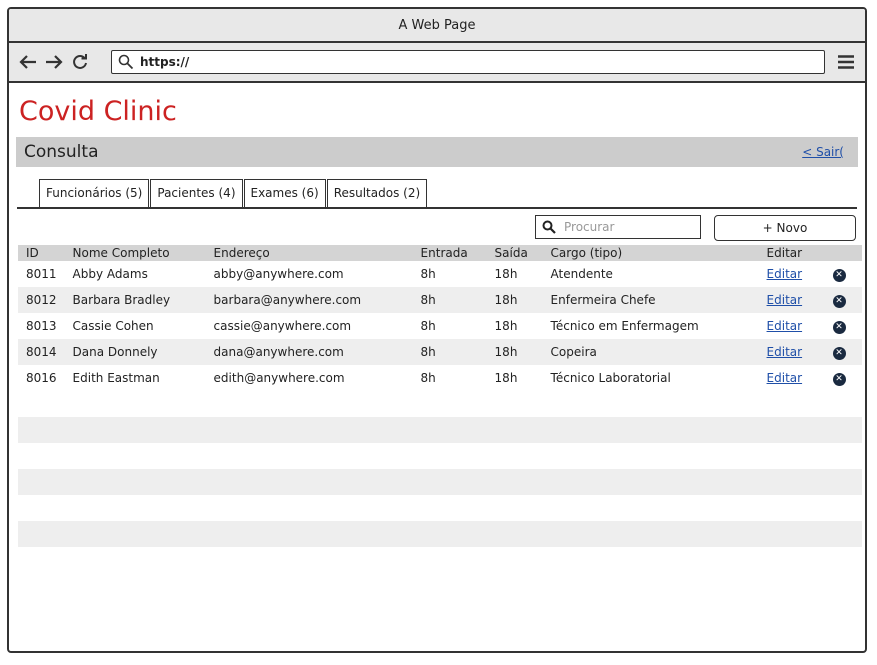  Describe the element at coordinates (61, 152) in the screenshot. I see `page-title: Consulta` at that location.